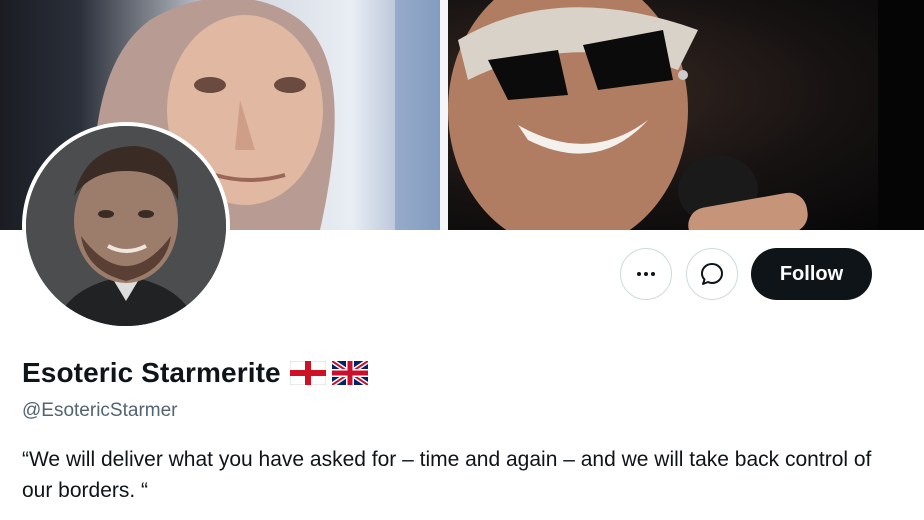  What do you see at coordinates (100, 410) in the screenshot?
I see `username-handle: @EsotericStarmer` at bounding box center [100, 410].